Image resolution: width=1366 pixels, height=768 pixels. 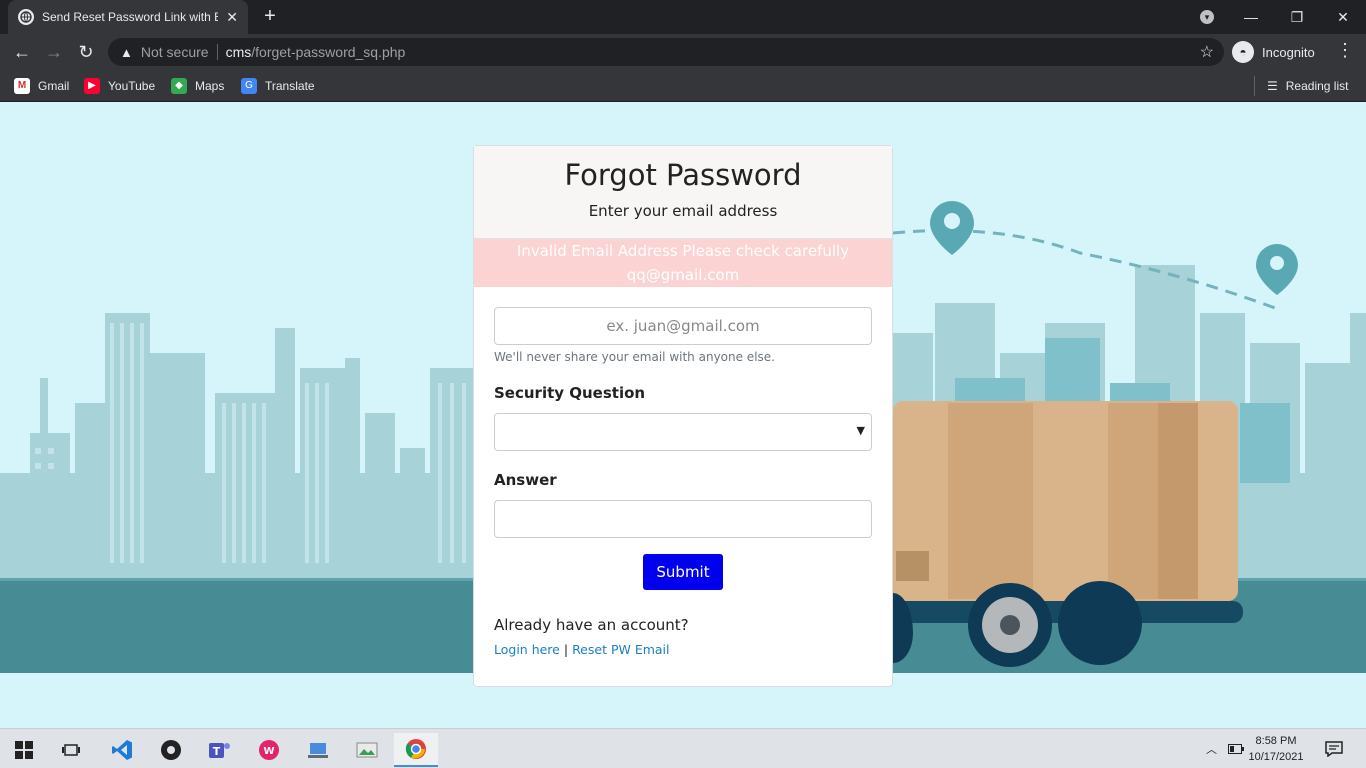 I want to click on bookmark-label: YouTube, so click(x=132, y=86).